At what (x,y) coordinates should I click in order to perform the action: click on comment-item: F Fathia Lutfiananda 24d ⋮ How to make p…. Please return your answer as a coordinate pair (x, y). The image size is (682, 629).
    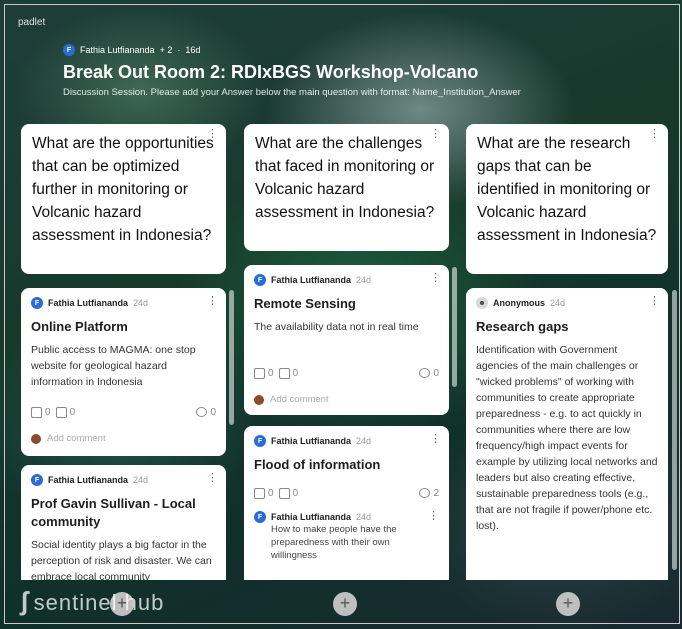
    Looking at the image, I should click on (346, 536).